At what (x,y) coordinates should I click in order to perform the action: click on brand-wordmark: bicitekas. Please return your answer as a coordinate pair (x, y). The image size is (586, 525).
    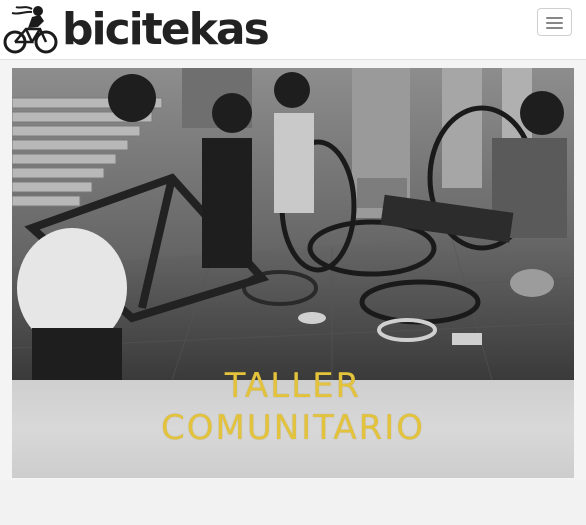
    Looking at the image, I should click on (166, 29).